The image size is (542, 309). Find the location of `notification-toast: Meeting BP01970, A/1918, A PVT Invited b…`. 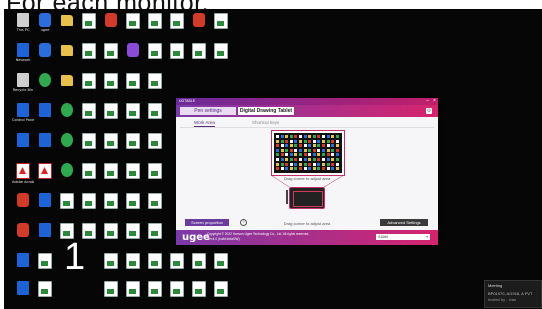

notification-toast: Meeting BP01970, A/1918, A PVT Invited b… is located at coordinates (513, 294).